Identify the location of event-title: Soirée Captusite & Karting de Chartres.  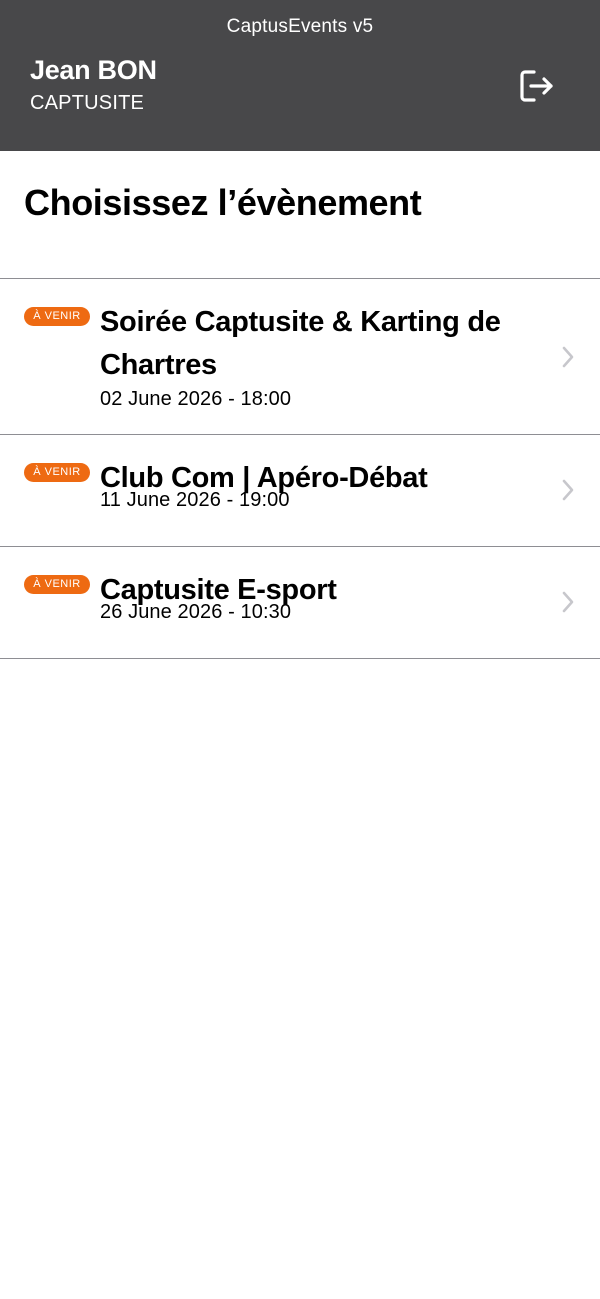
(300, 343).